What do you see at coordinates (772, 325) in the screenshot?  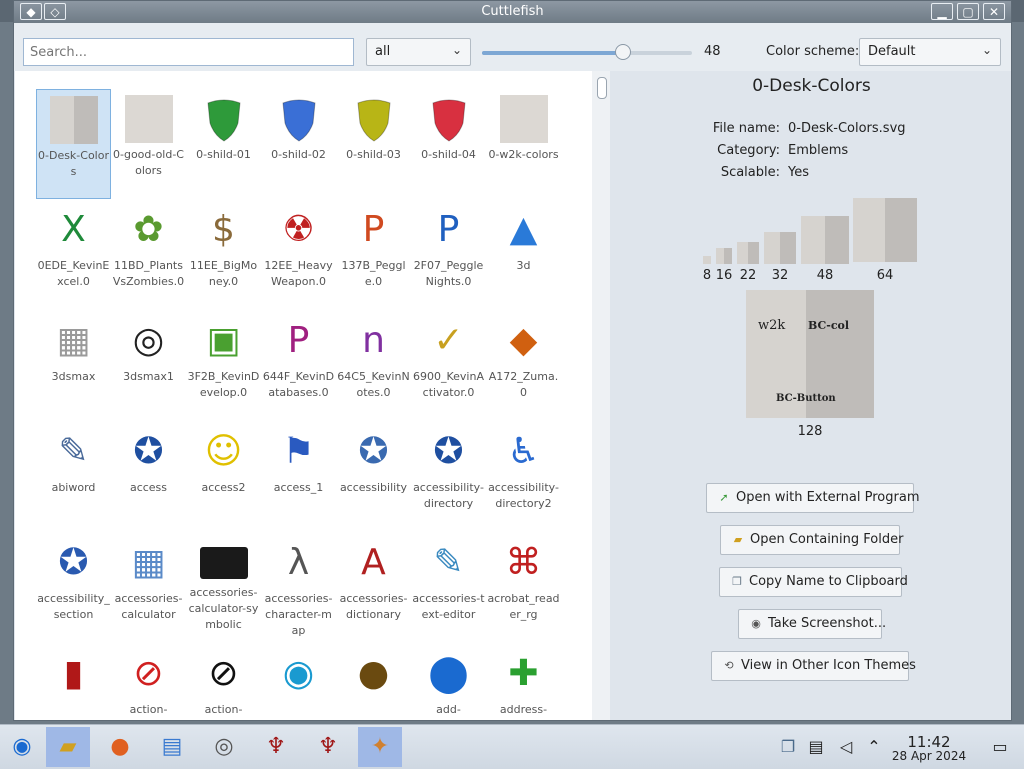 I see `preview-text-left: w2k` at bounding box center [772, 325].